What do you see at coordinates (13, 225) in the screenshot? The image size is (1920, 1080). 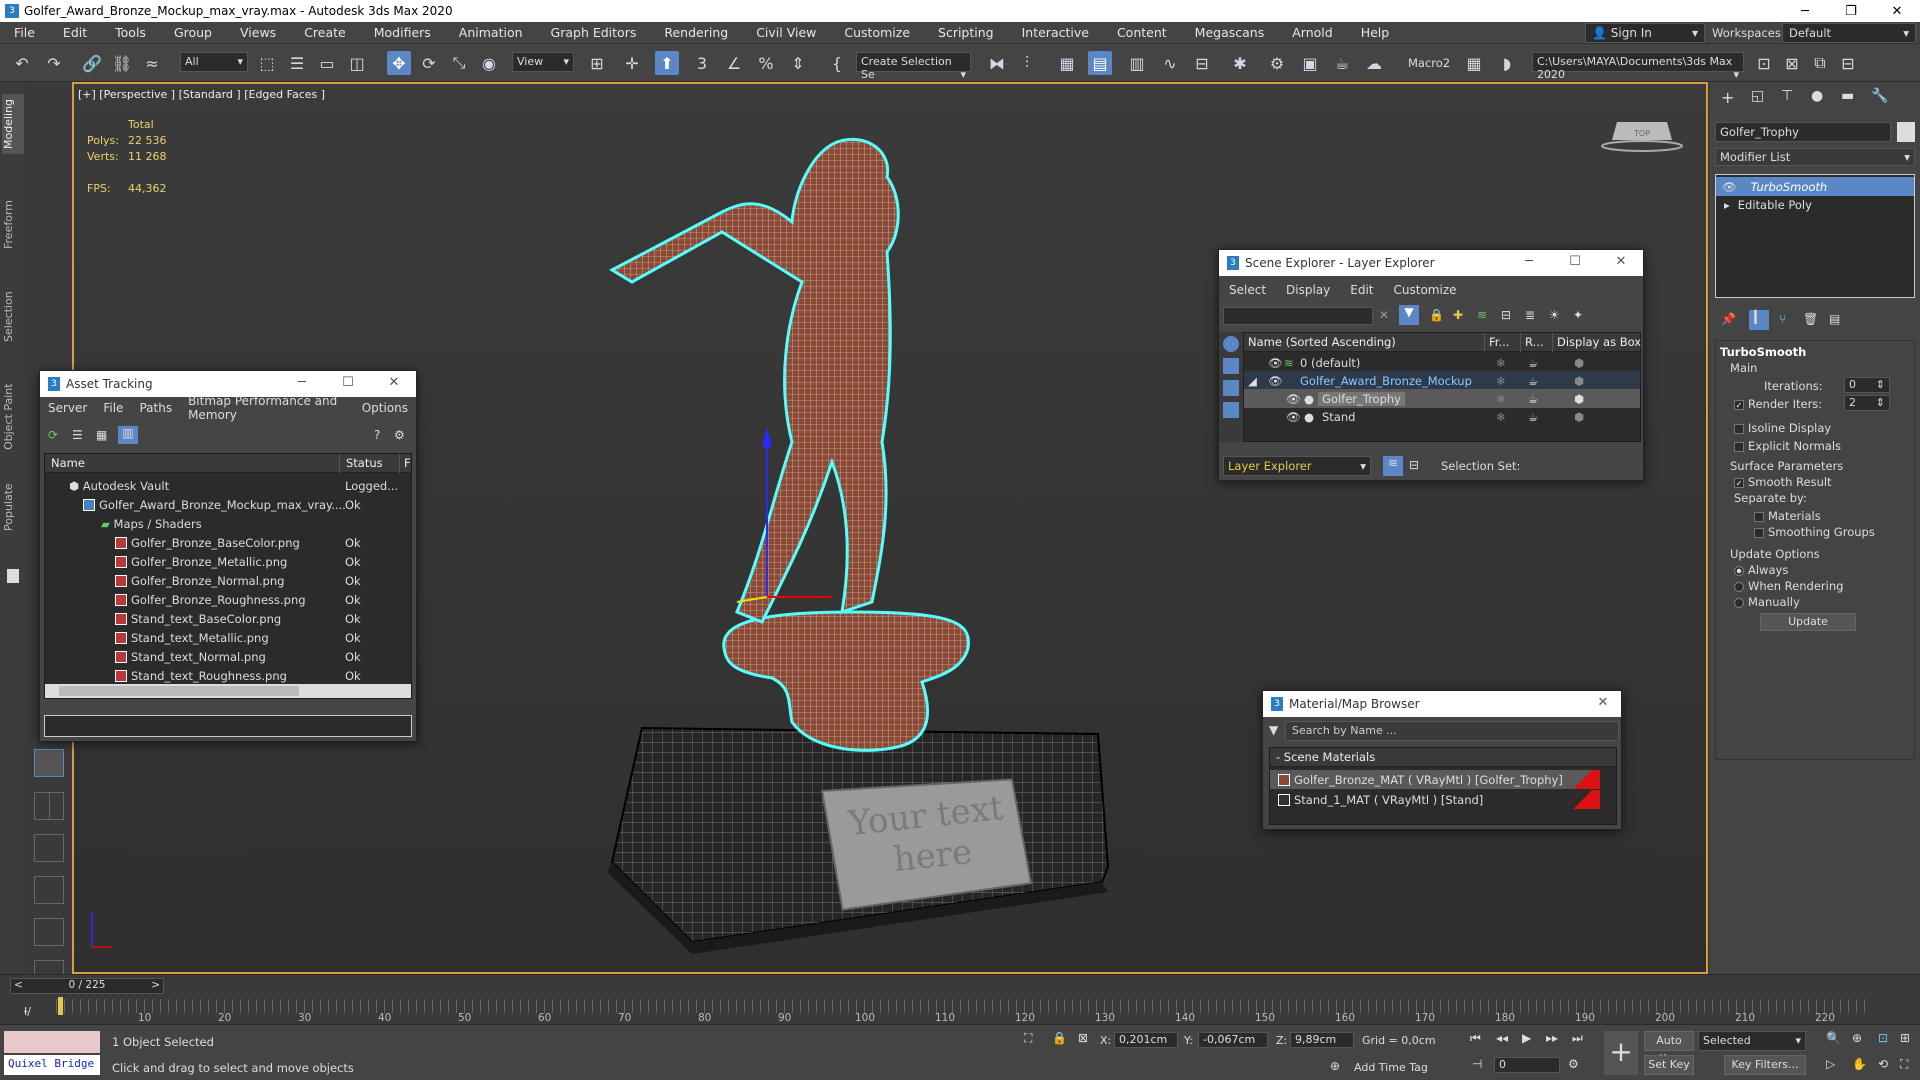 I see `tab-freeform: Freeform` at bounding box center [13, 225].